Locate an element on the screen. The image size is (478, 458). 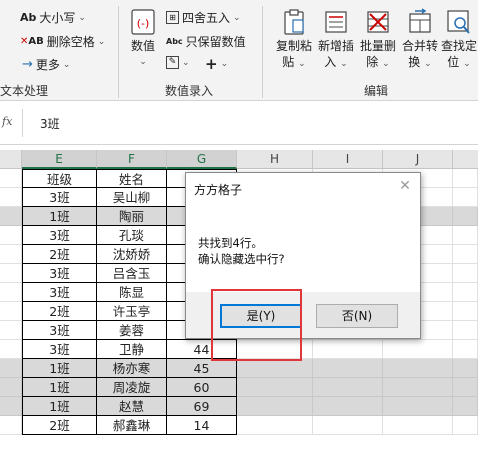
cell-score: 44 is located at coordinates (202, 349).